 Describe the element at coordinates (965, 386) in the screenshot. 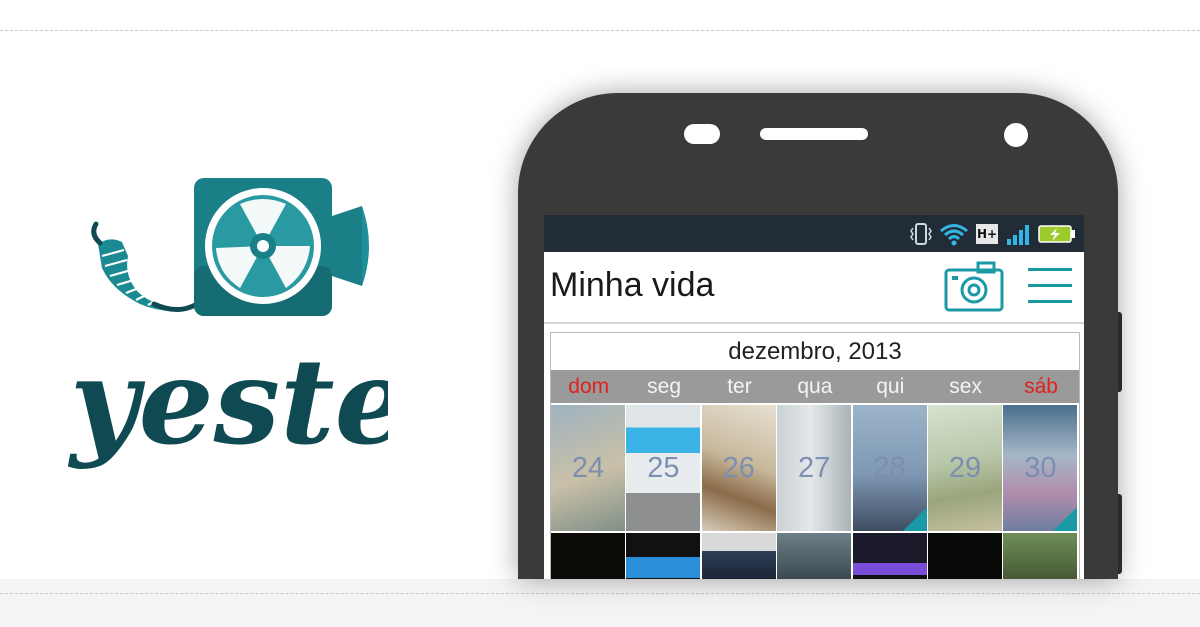

I see `weekday-friday: sex` at that location.